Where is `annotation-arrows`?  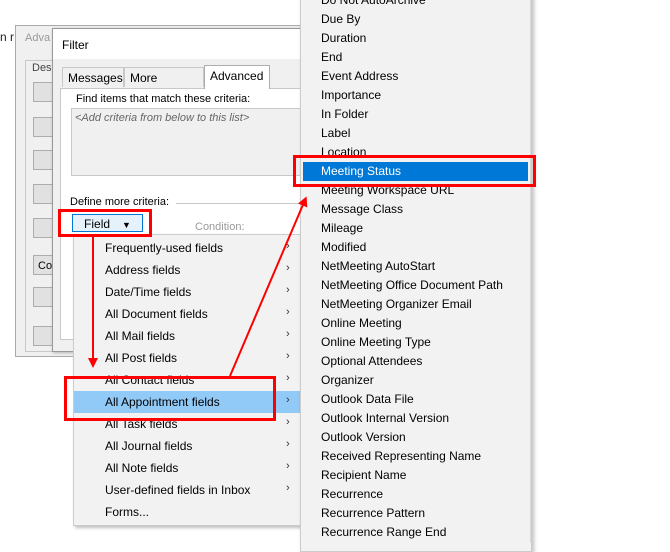 annotation-arrows is located at coordinates (198, 286).